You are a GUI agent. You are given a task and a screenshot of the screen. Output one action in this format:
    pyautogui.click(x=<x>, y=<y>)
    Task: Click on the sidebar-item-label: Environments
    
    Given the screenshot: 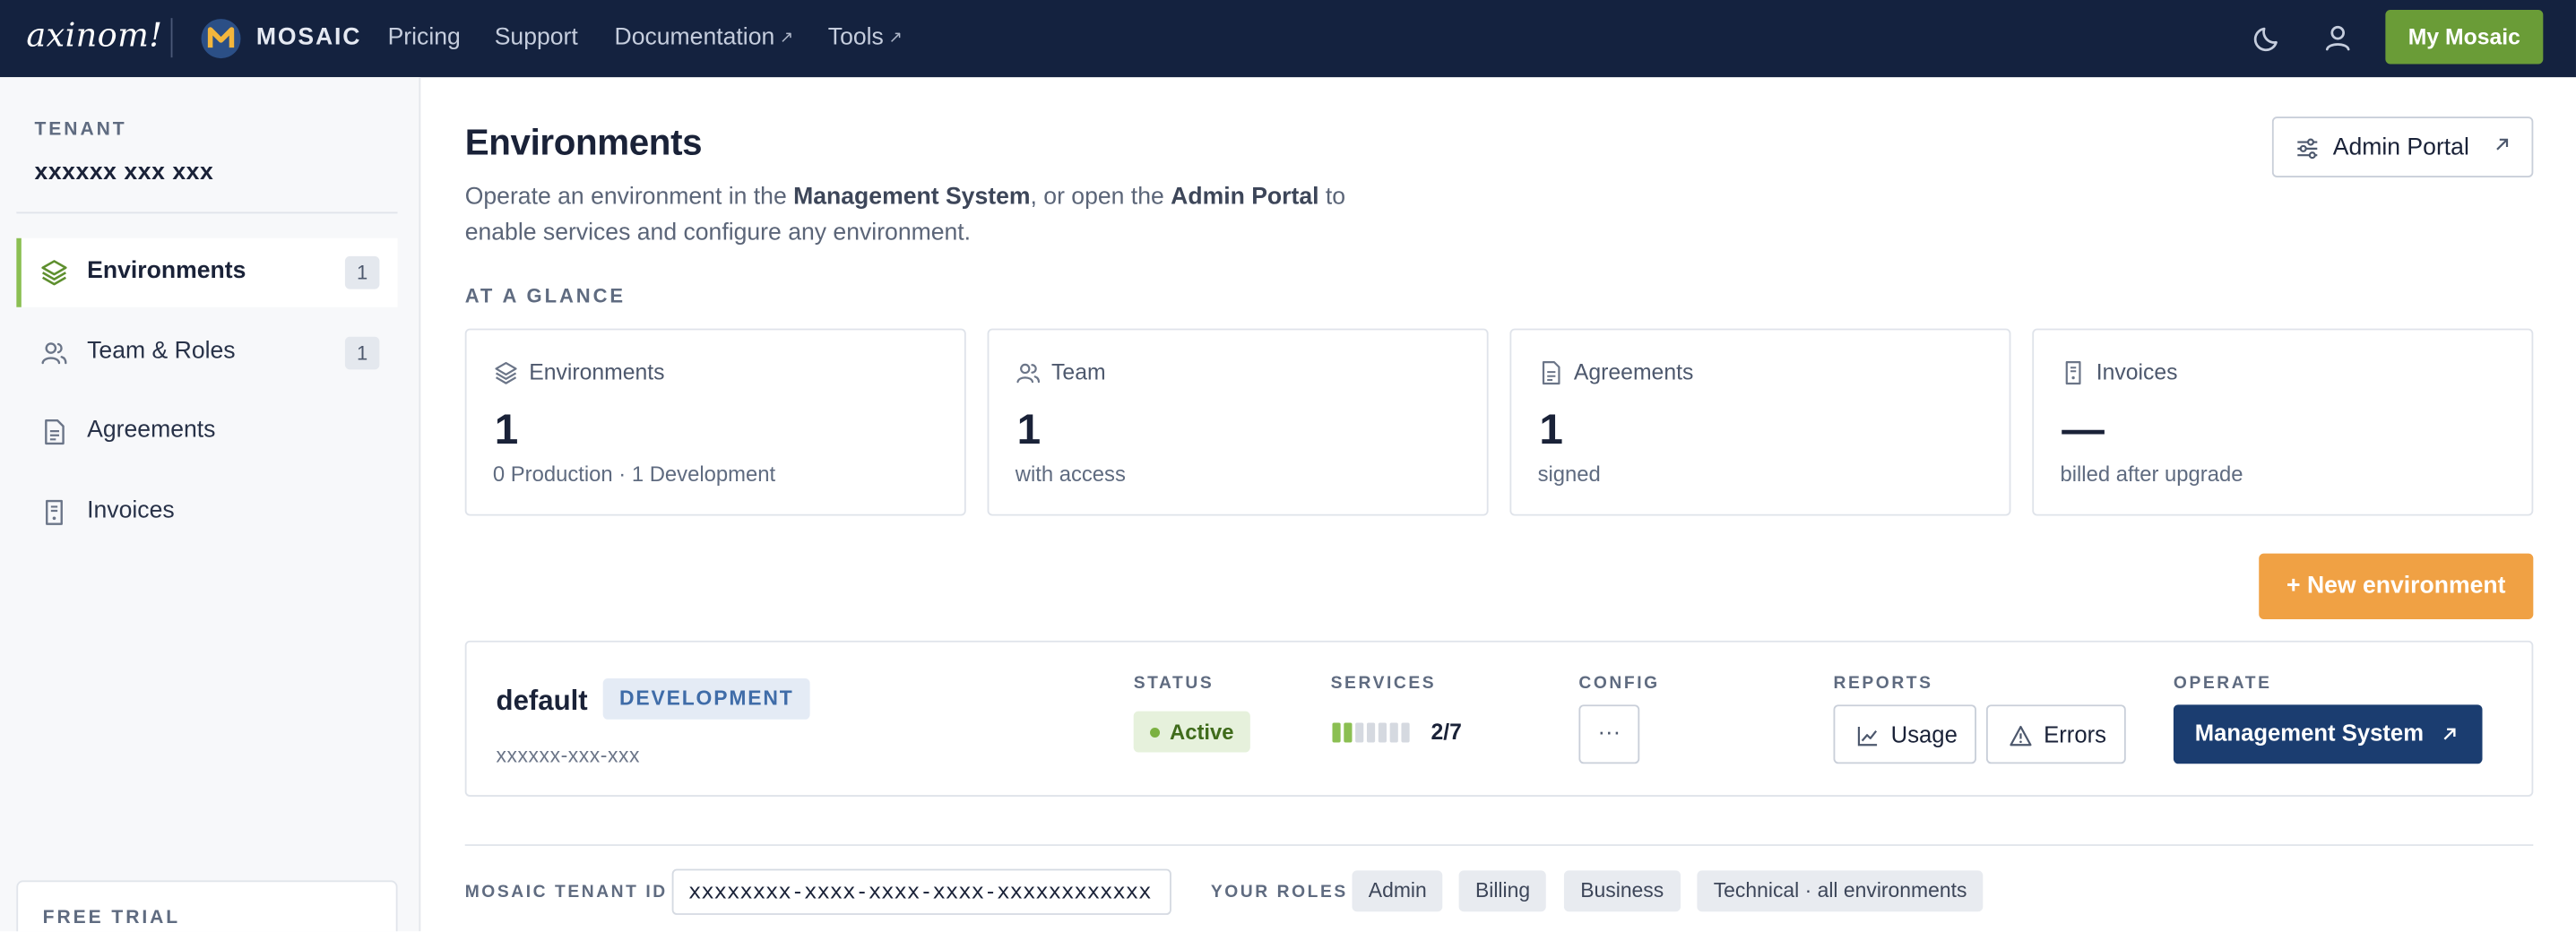 What is the action you would take?
    pyautogui.click(x=166, y=271)
    